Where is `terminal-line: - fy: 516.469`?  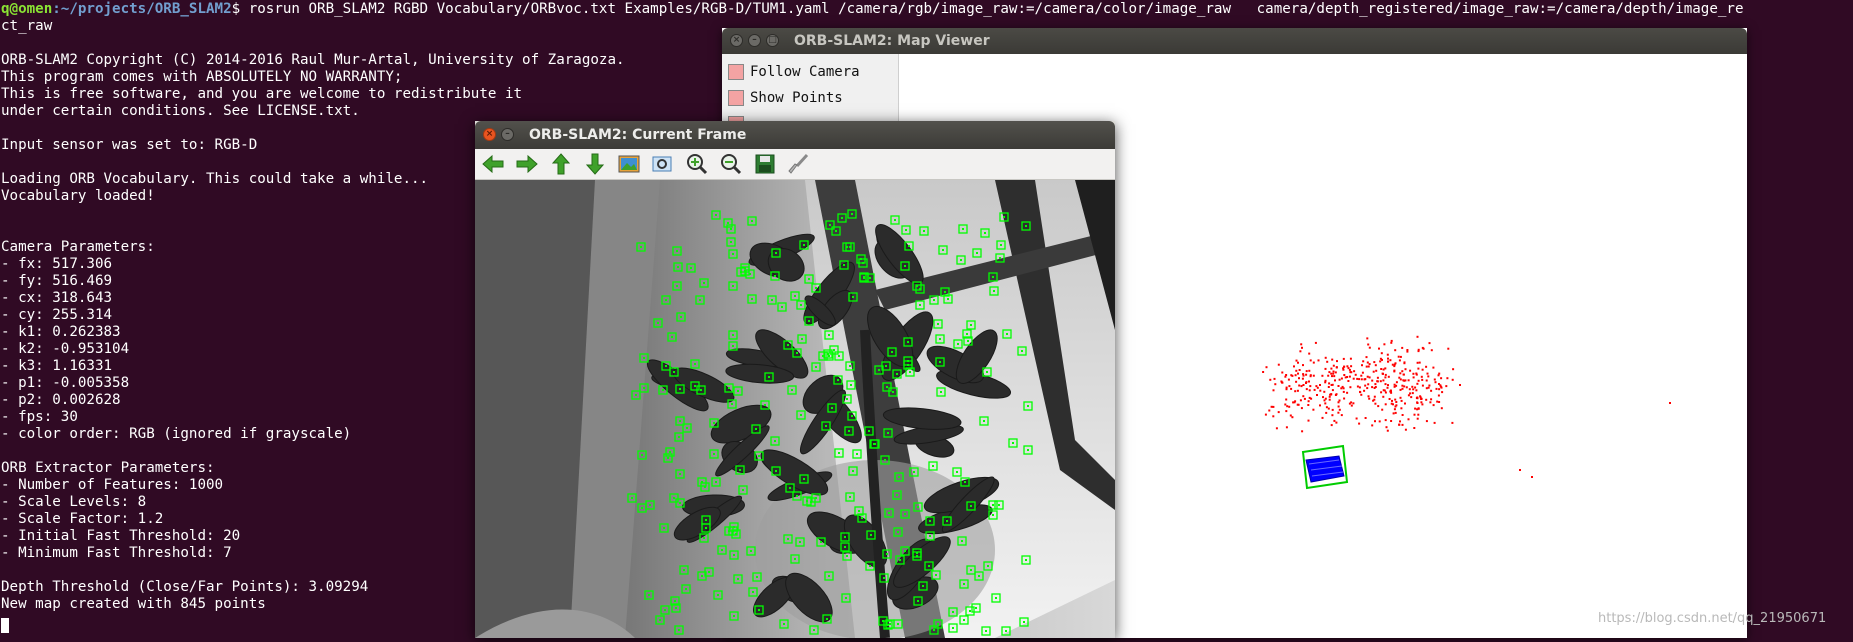
terminal-line: - fy: 516.469 is located at coordinates (57, 281).